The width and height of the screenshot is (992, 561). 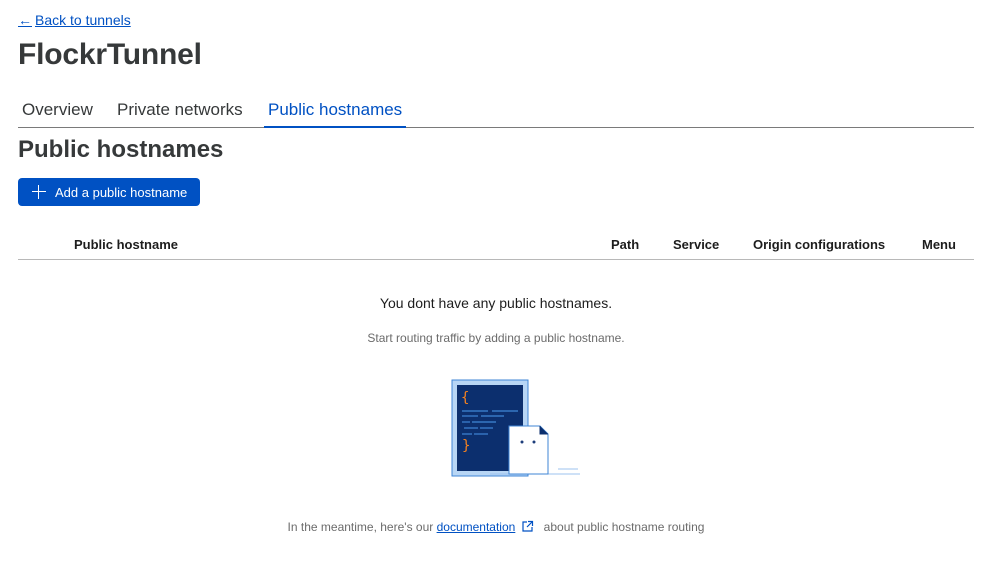 What do you see at coordinates (335, 111) in the screenshot?
I see `tab-public-hostnames: Public hostnames` at bounding box center [335, 111].